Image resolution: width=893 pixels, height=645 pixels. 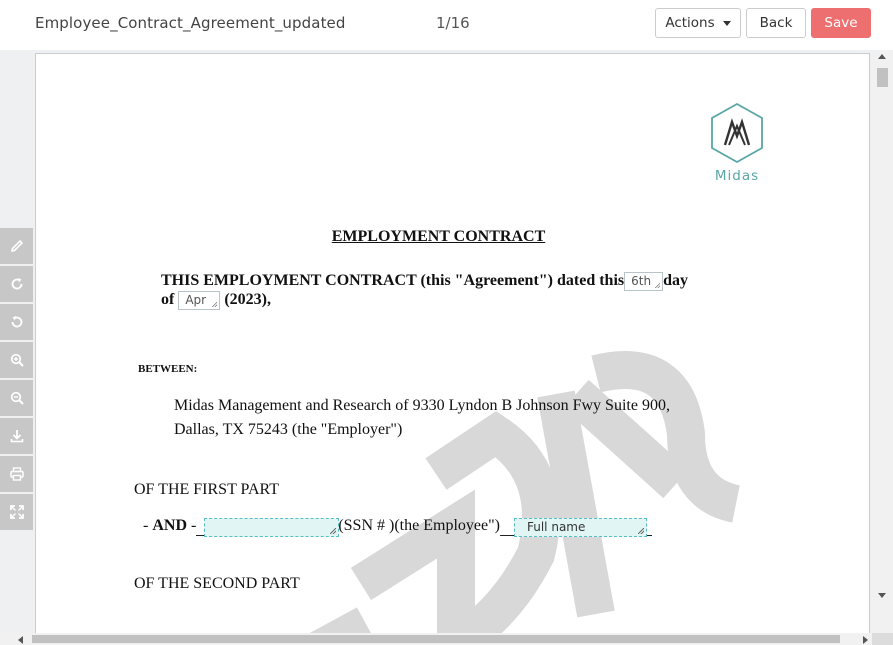 I want to click on ssn-text: (SSN # ), so click(x=366, y=525).